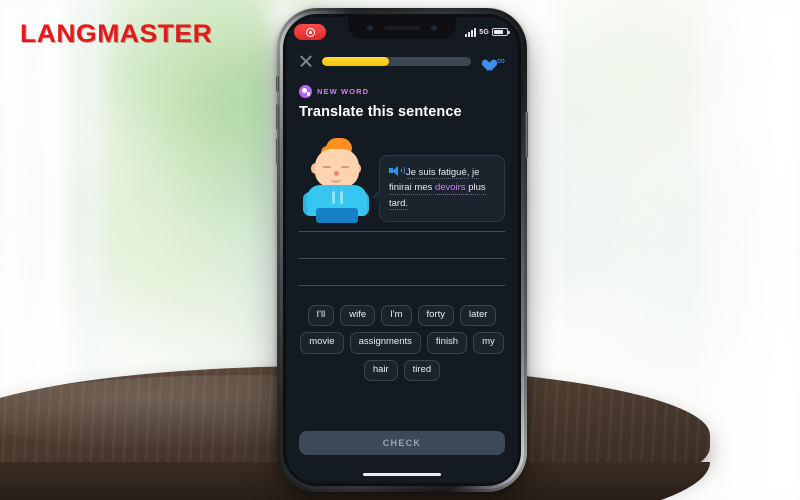 The height and width of the screenshot is (500, 800). I want to click on record-icon, so click(310, 32).